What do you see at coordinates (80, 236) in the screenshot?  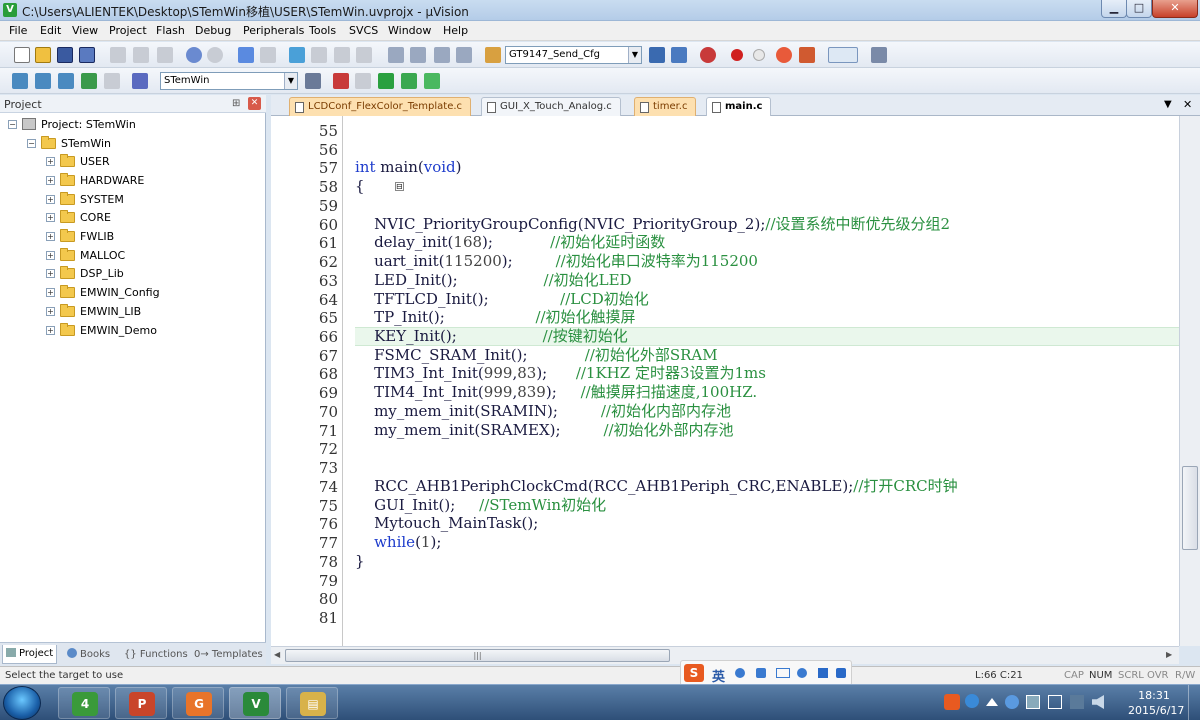 I see `tree-group-fwlib: + FWLIB` at bounding box center [80, 236].